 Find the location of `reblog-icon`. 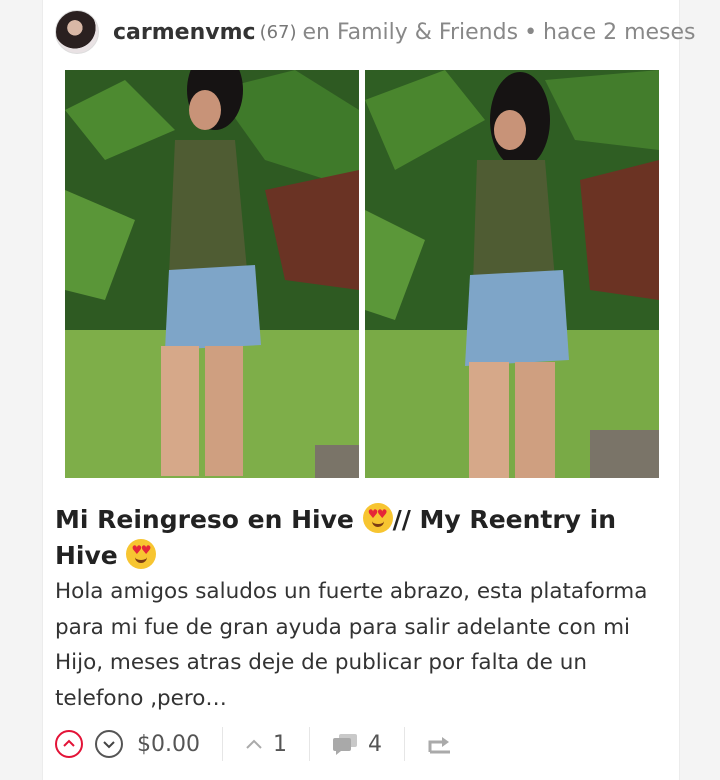

reblog-icon is located at coordinates (439, 745).